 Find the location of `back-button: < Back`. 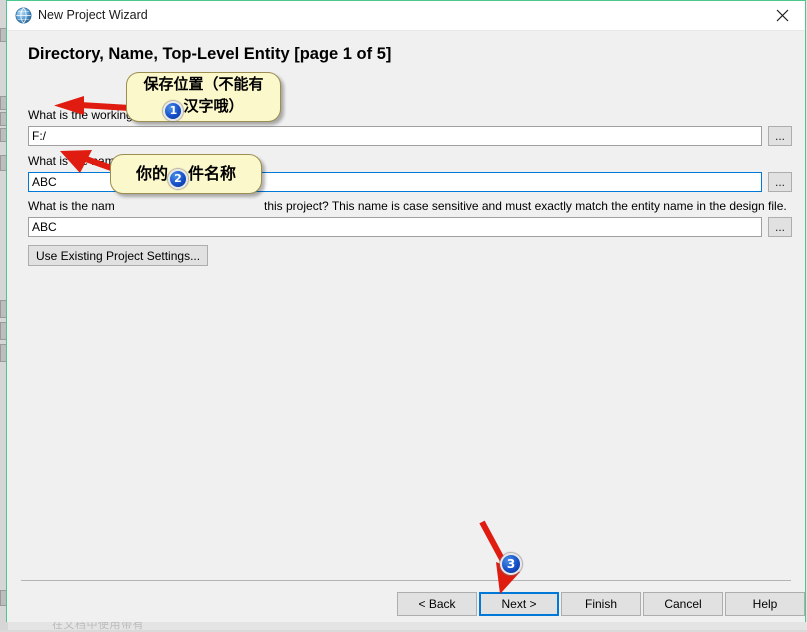

back-button: < Back is located at coordinates (437, 604).